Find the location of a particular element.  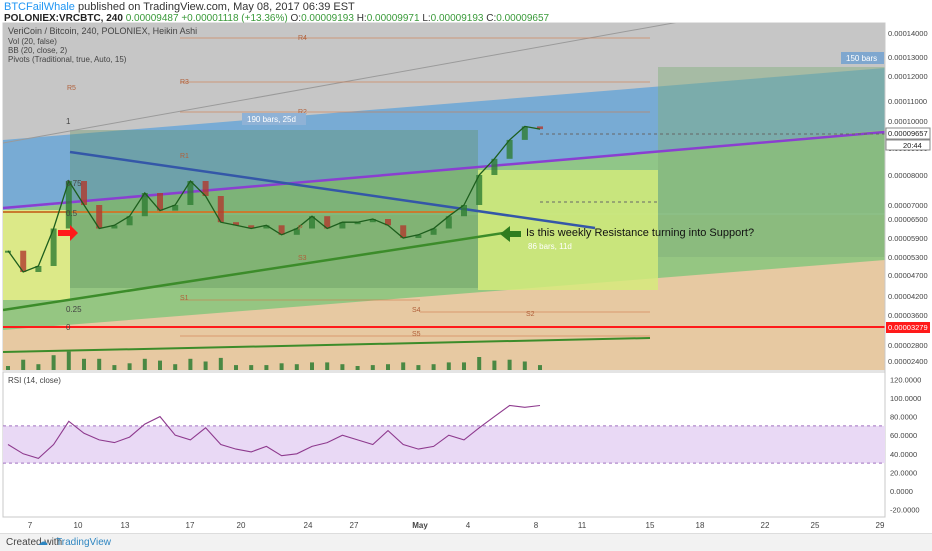

time-tick-label: 25 is located at coordinates (815, 525).